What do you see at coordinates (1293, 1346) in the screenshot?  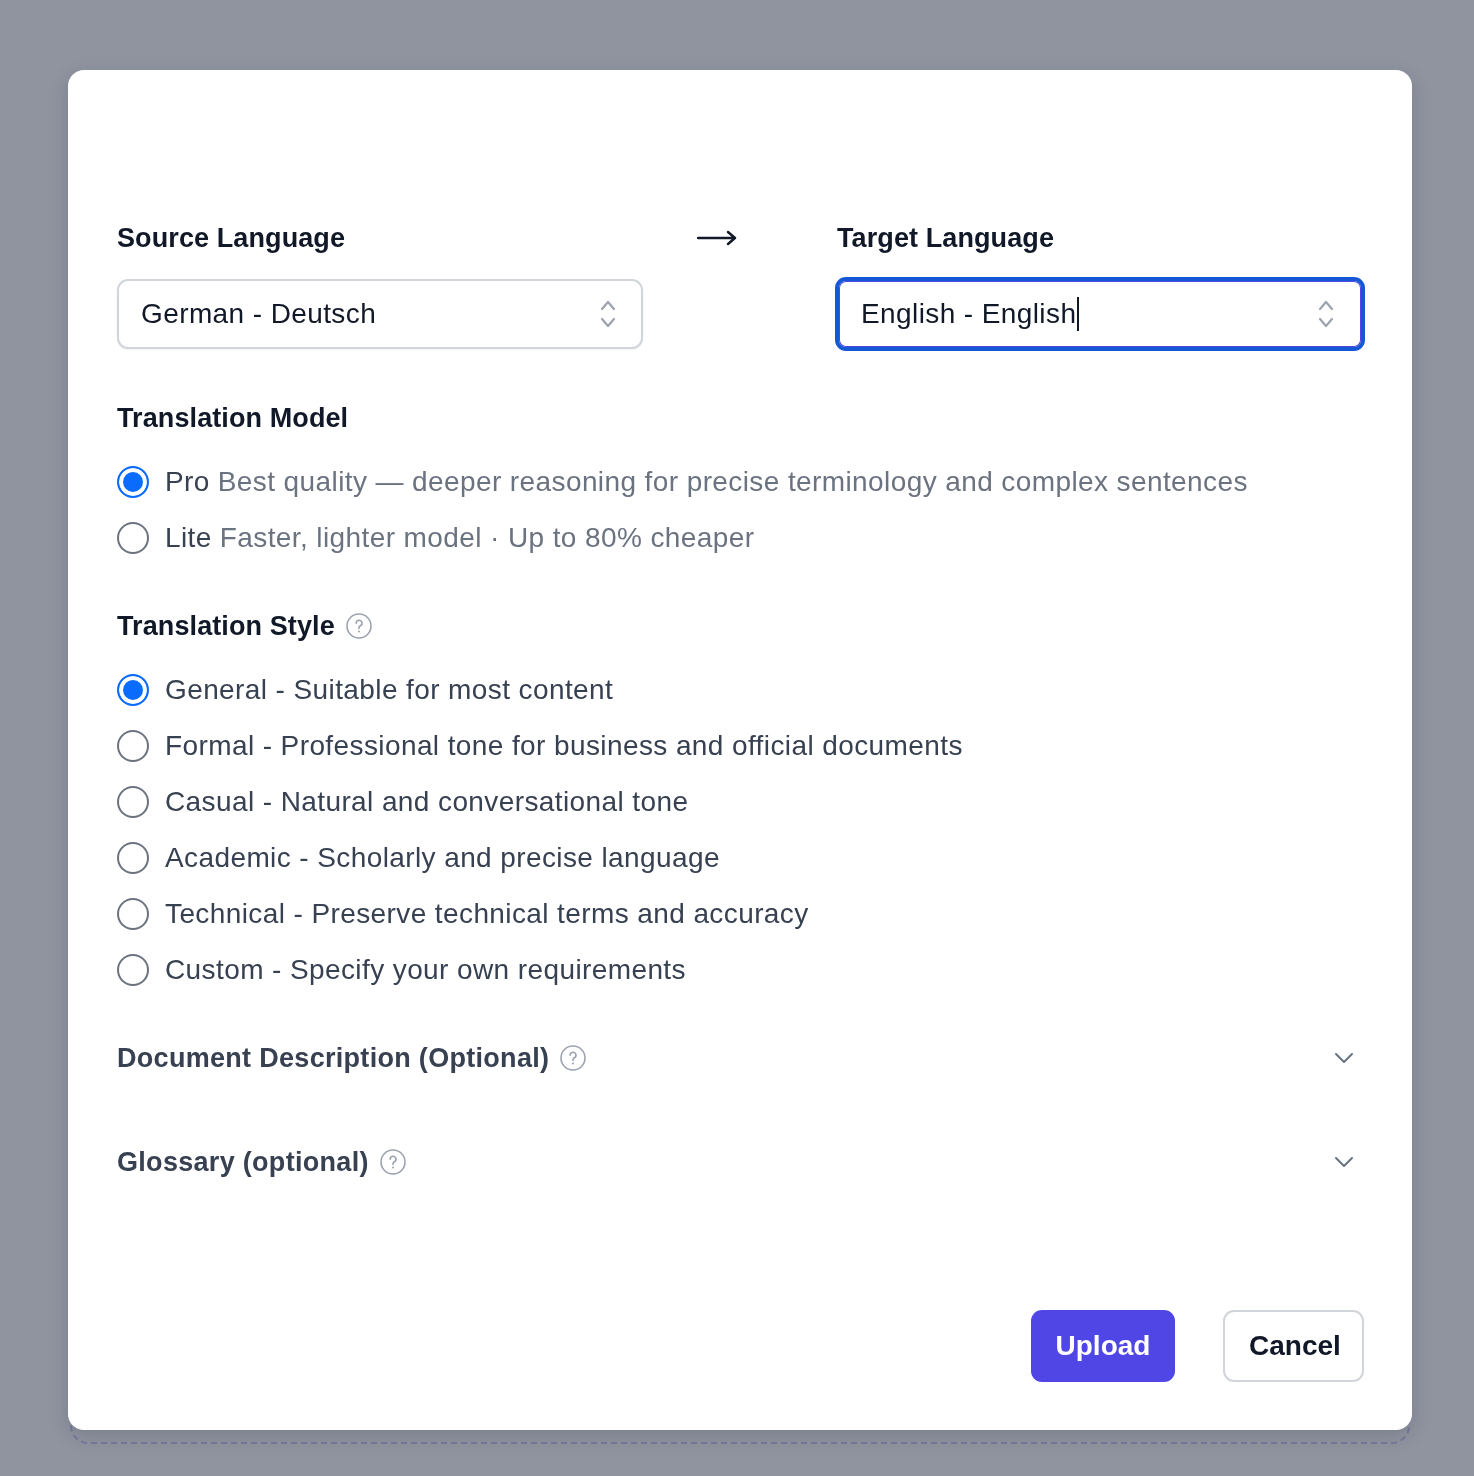 I see `cancel-button: Cancel` at bounding box center [1293, 1346].